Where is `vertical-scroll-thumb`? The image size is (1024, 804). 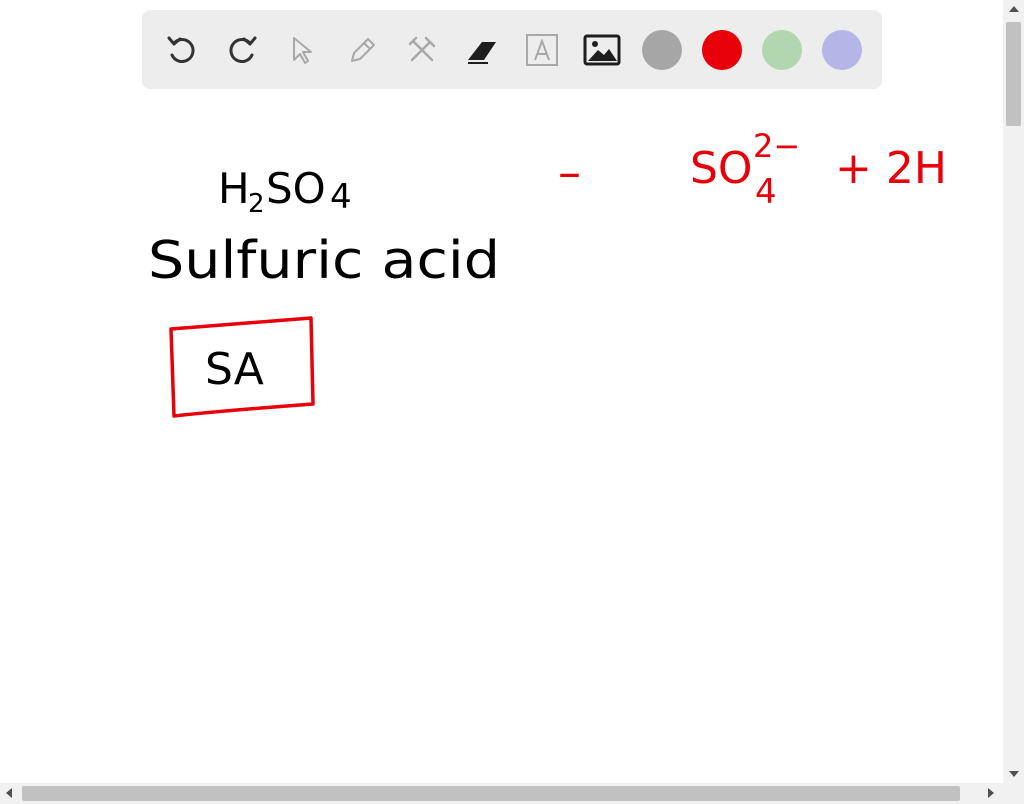
vertical-scroll-thumb is located at coordinates (1013, 74).